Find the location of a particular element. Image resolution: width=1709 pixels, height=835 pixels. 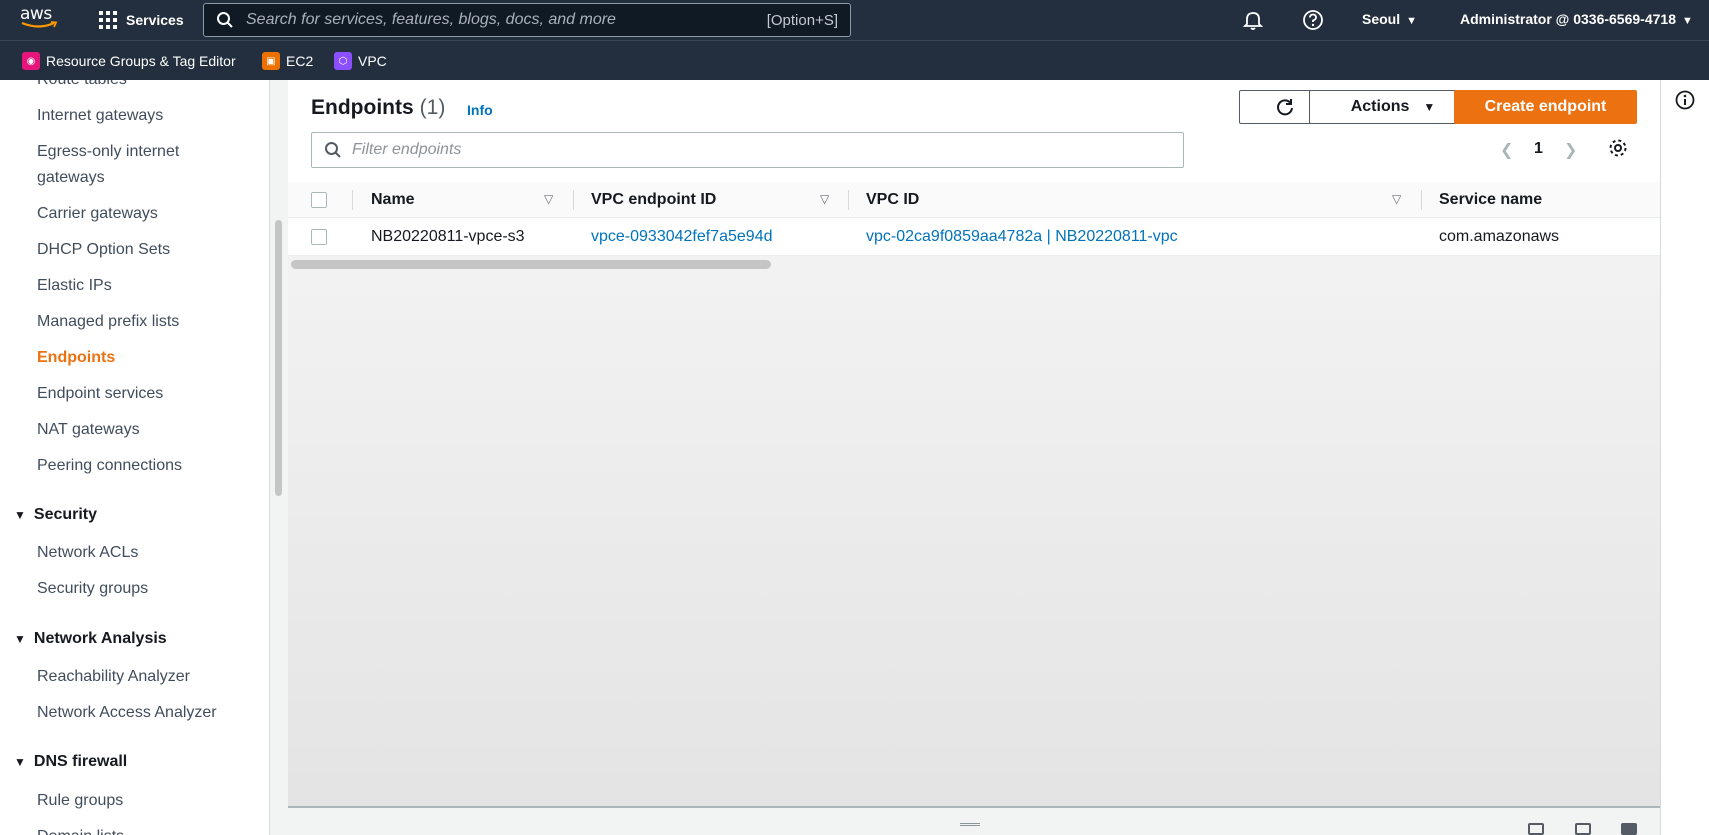

info-link: Info is located at coordinates (480, 110).